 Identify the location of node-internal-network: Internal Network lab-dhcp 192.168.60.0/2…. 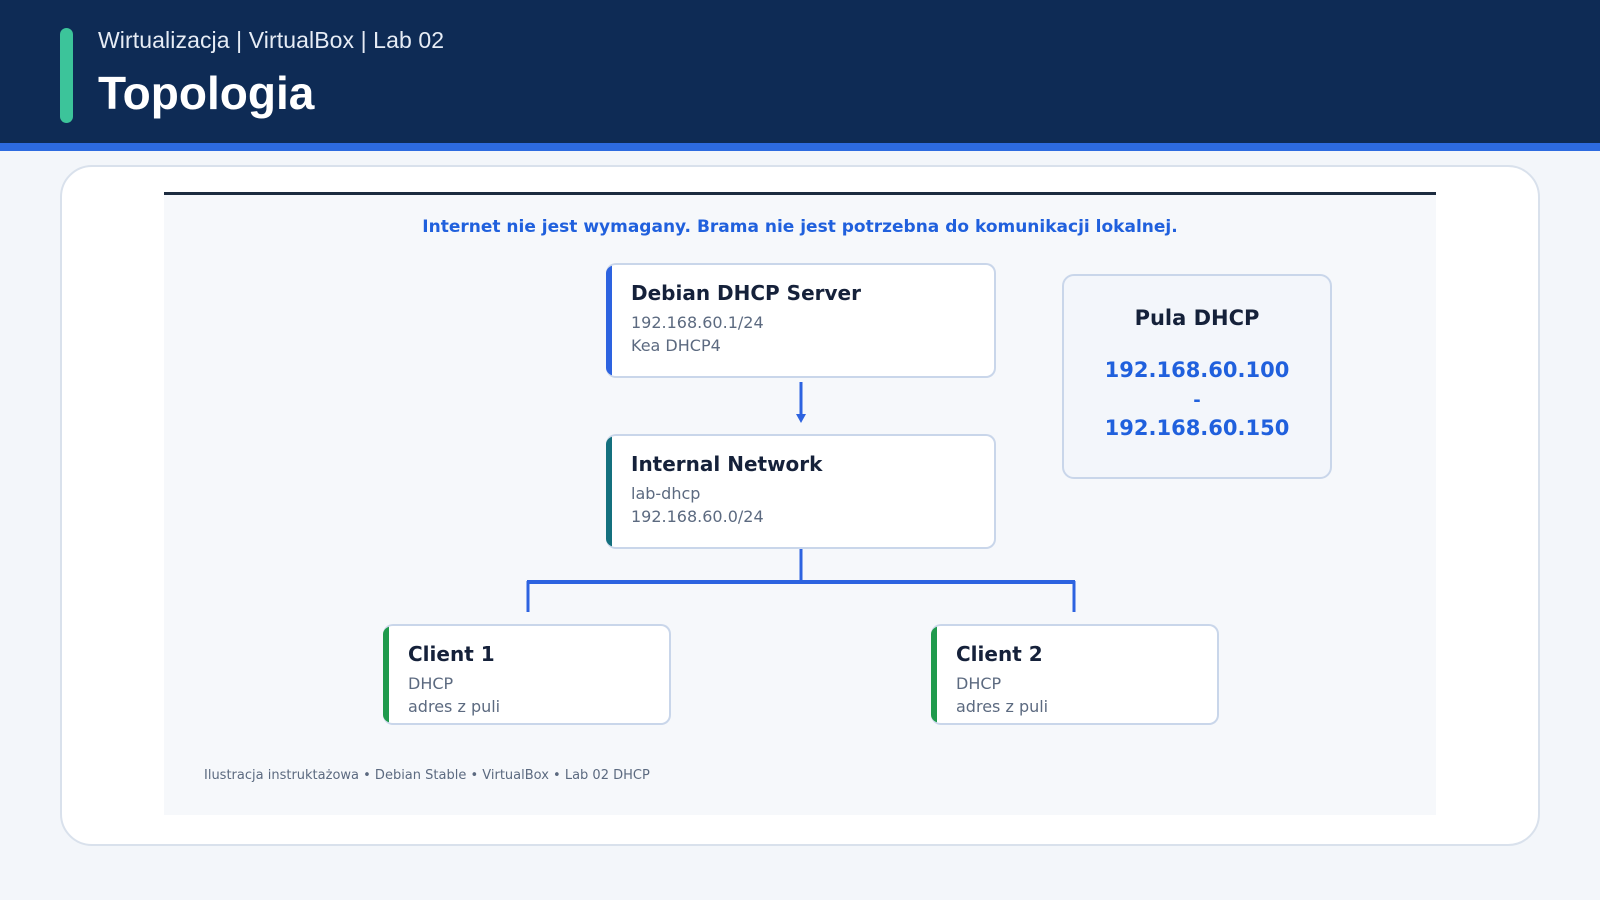
(801, 491).